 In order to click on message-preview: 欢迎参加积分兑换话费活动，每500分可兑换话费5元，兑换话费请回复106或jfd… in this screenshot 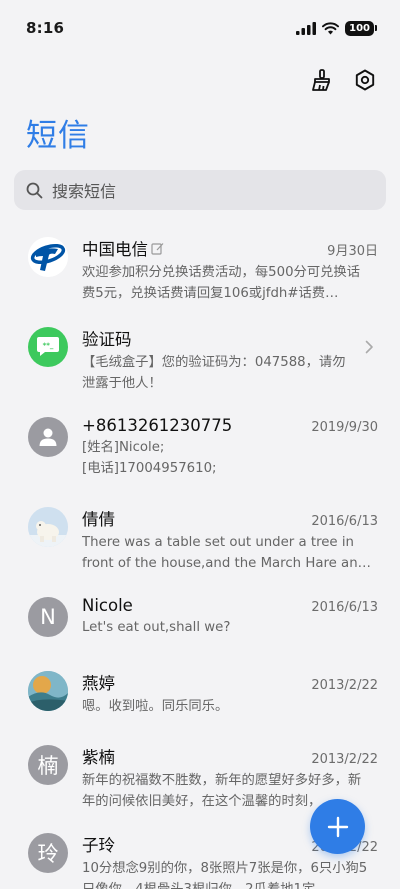, I will do `click(221, 283)`.